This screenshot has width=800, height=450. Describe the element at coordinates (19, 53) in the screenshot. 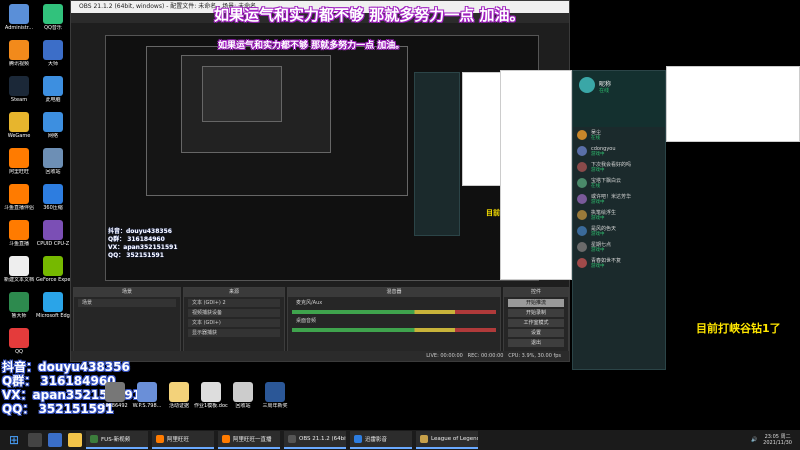

I see `desktop-icon: 腾讯视频` at that location.